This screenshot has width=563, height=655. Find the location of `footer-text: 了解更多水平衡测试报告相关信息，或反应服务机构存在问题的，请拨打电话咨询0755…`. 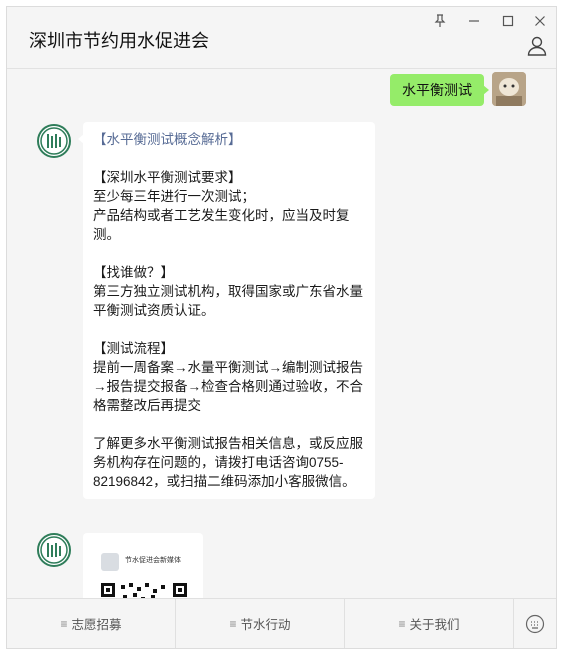

footer-text: 了解更多水平衡测试报告相关信息，或反应服务机构存在问题的，请拨打电话咨询0755… is located at coordinates (228, 462).